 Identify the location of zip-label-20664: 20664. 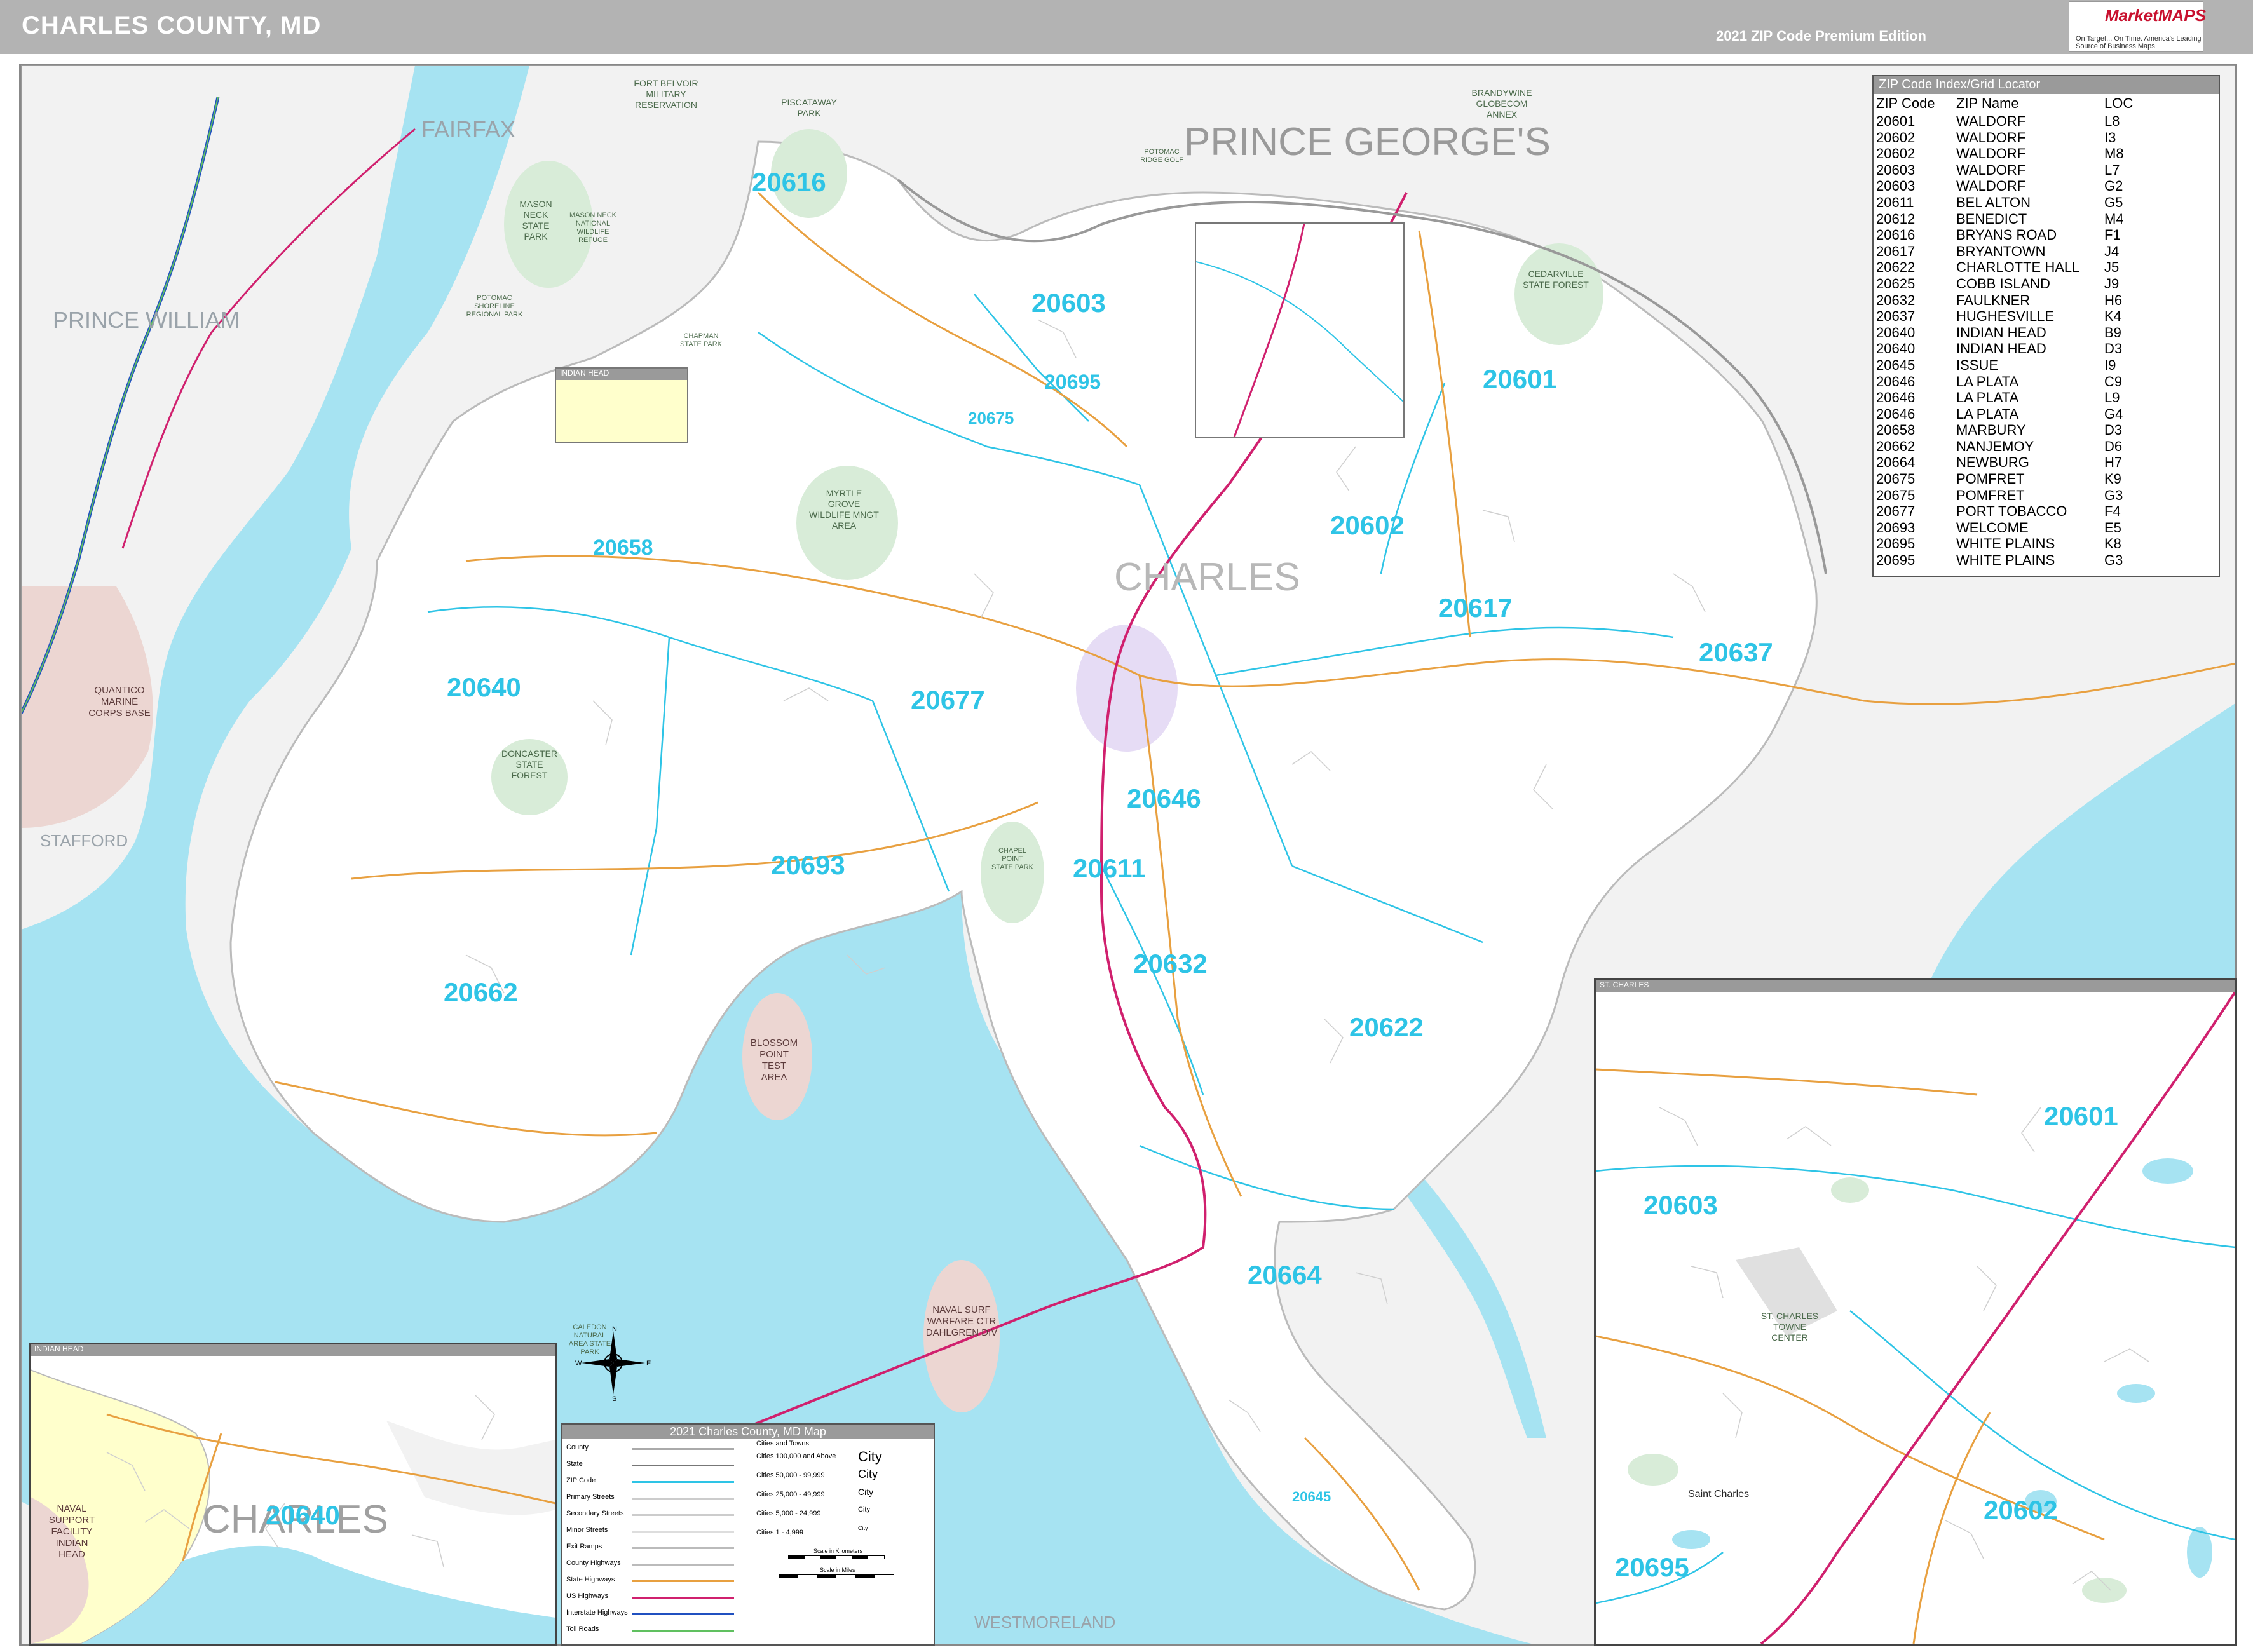
(1285, 1275).